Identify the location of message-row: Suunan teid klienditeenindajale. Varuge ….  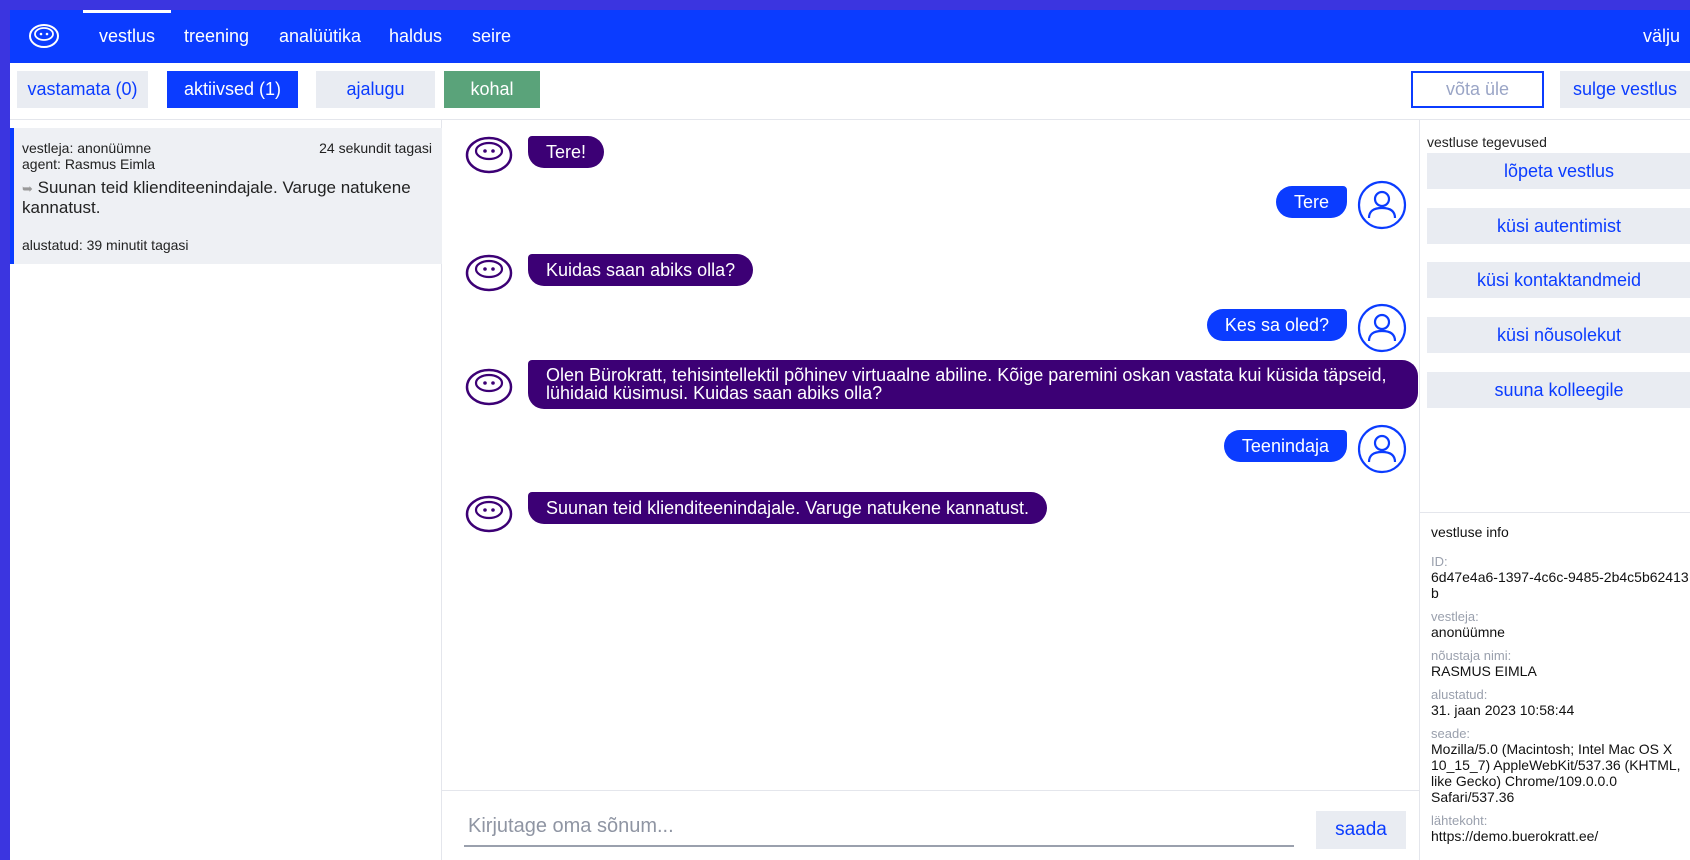
(930, 517).